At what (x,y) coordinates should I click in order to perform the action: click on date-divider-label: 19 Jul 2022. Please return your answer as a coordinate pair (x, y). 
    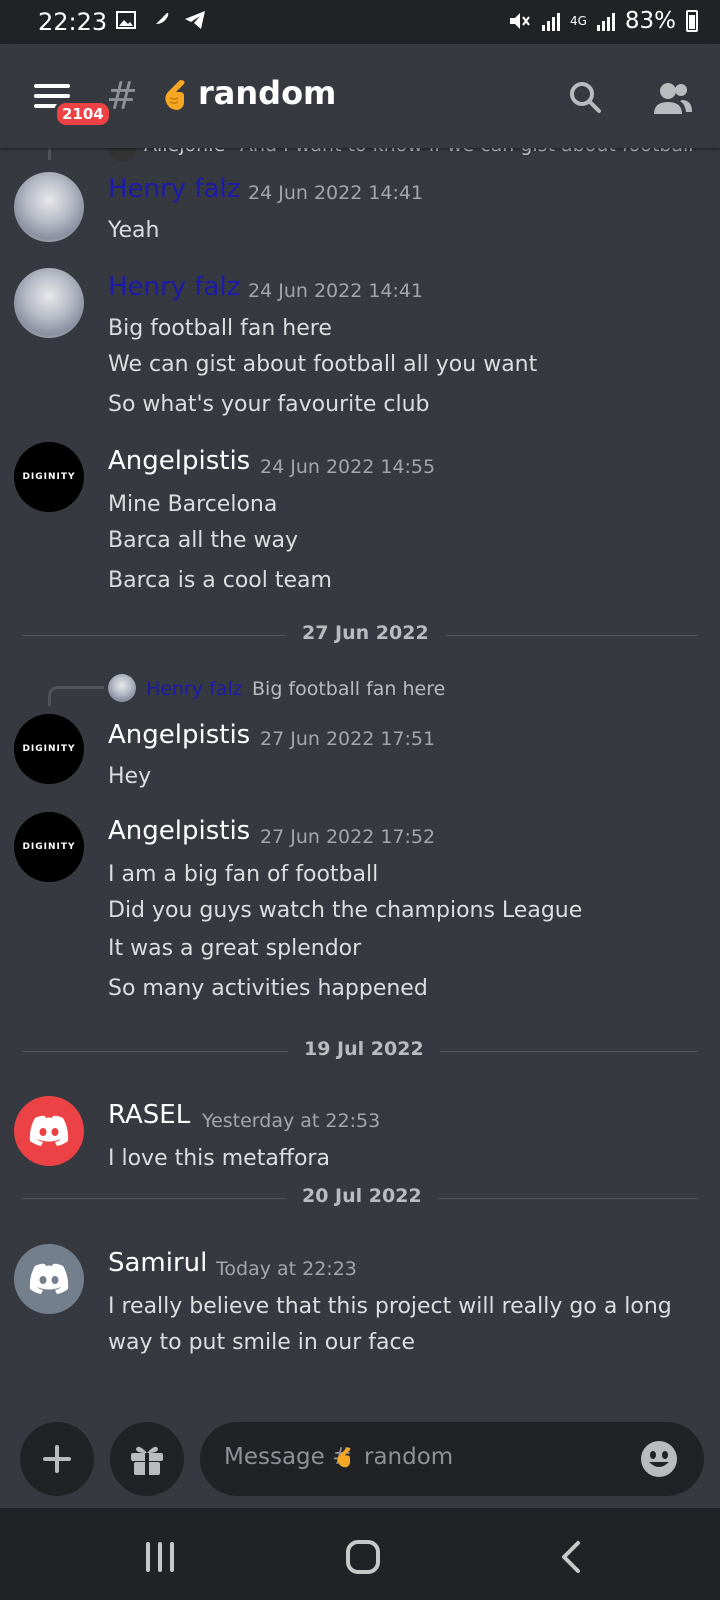
    Looking at the image, I should click on (364, 1049).